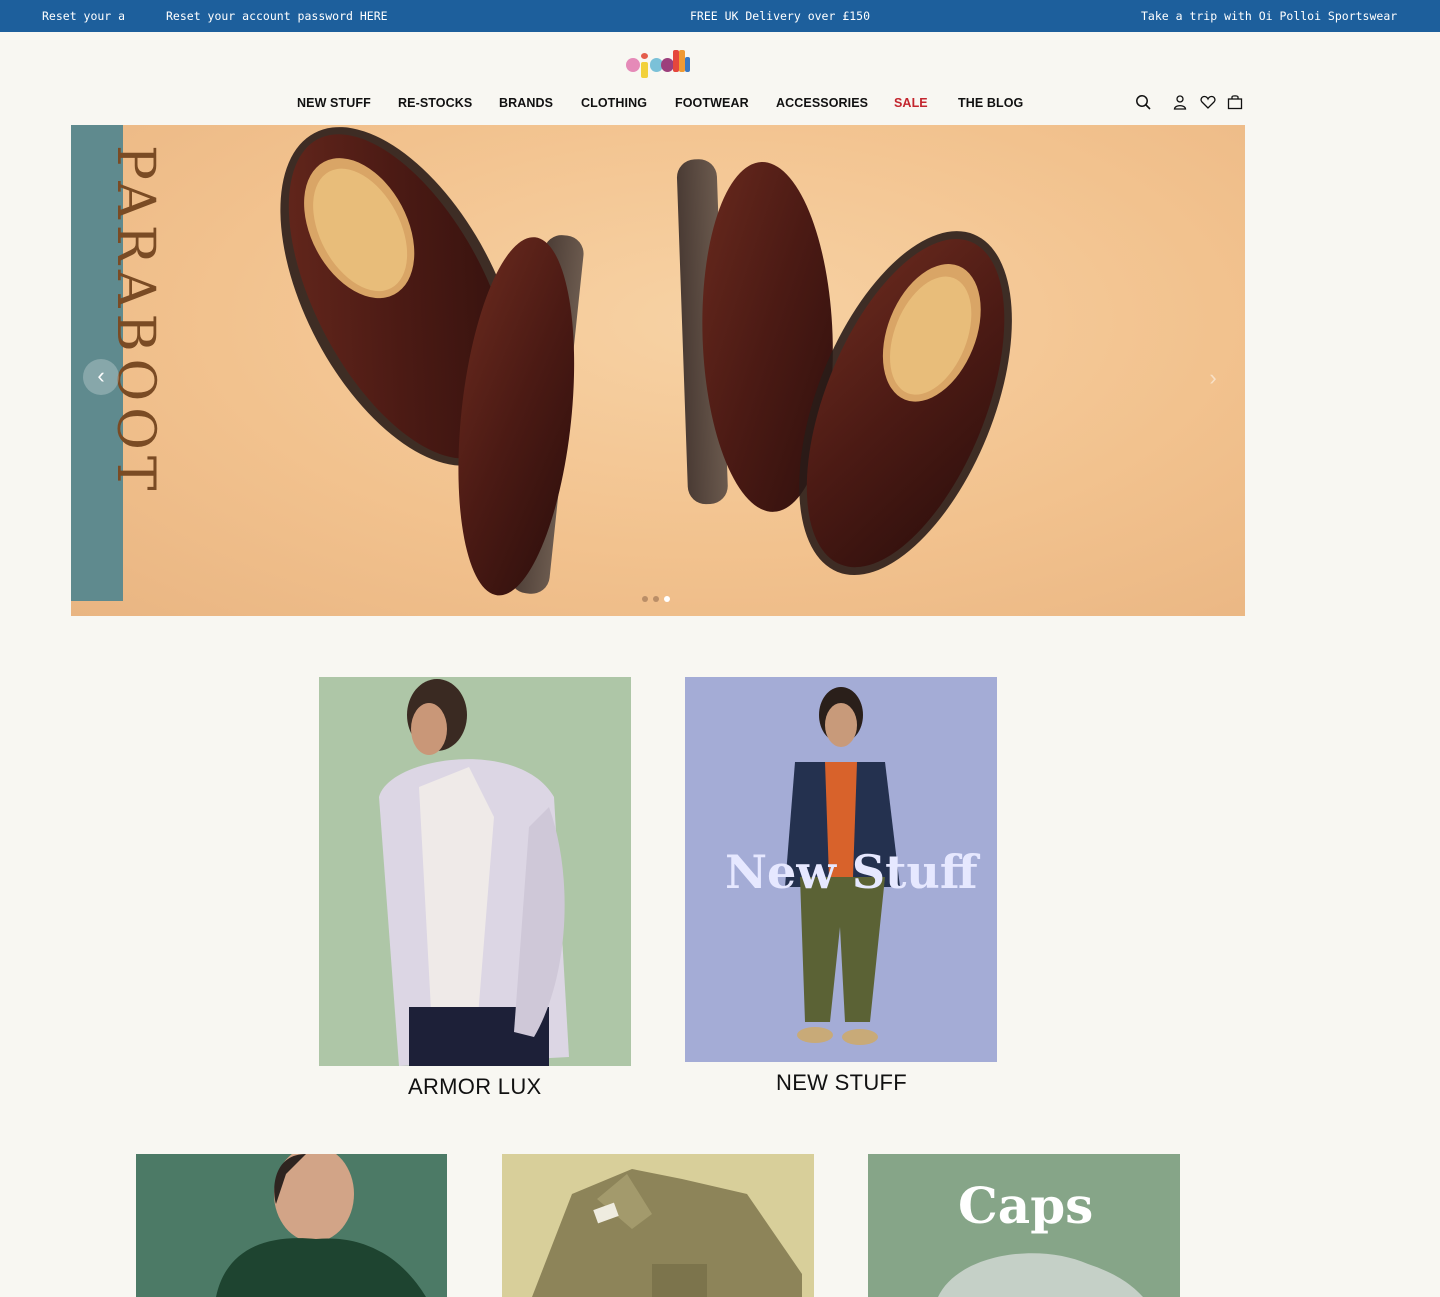 Image resolution: width=1440 pixels, height=1297 pixels. I want to click on slider-dots, so click(659, 600).